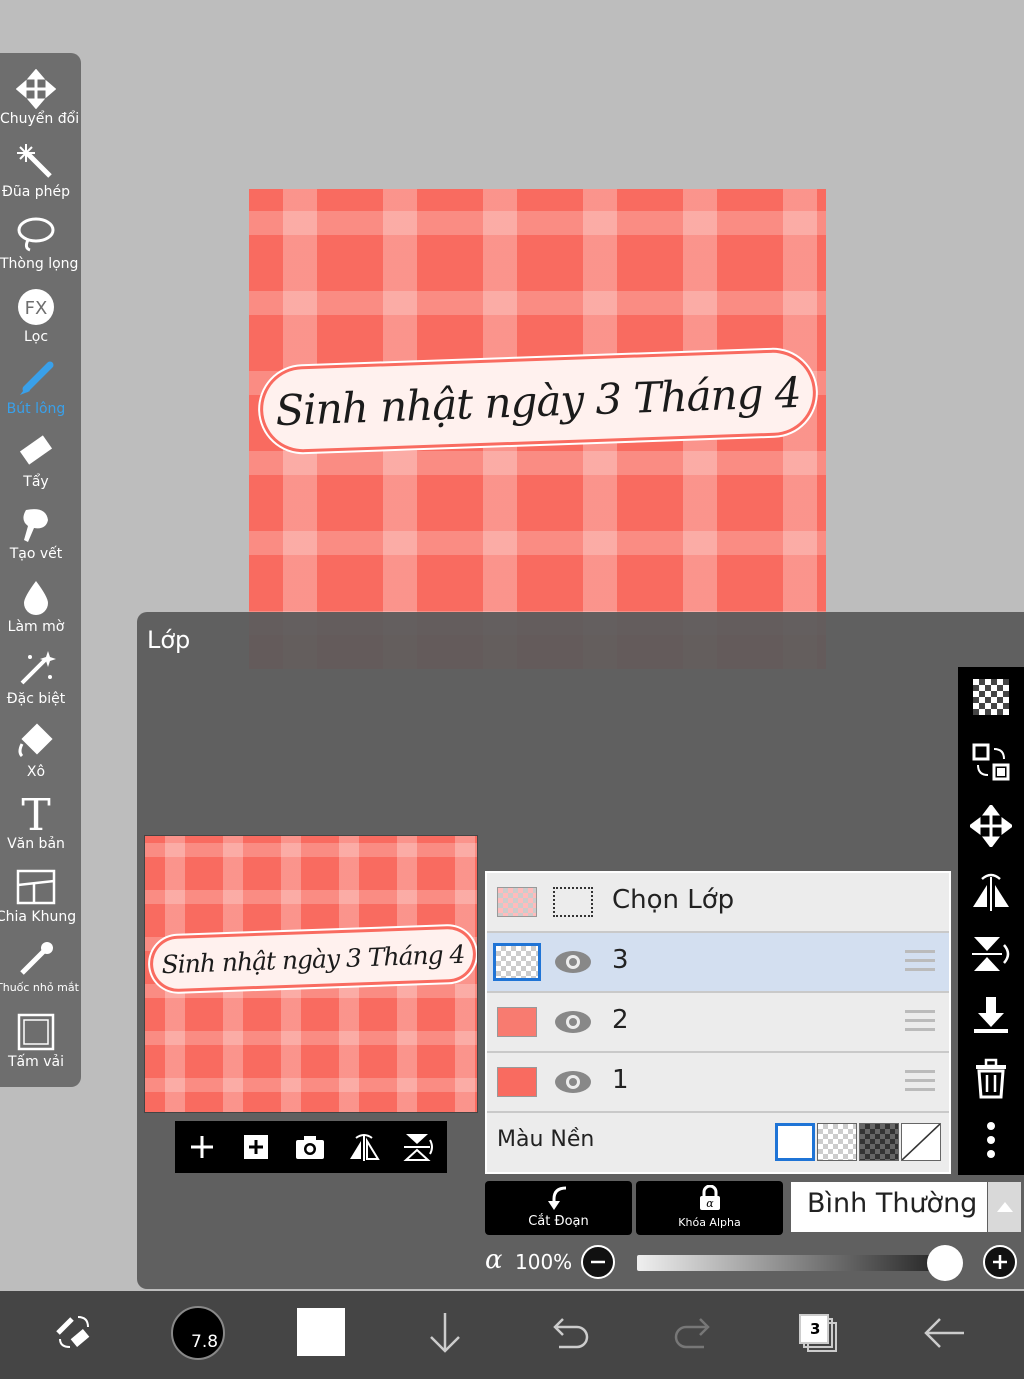 The width and height of the screenshot is (1024, 1379). I want to click on tool-filter: FX Lọc, so click(40, 319).